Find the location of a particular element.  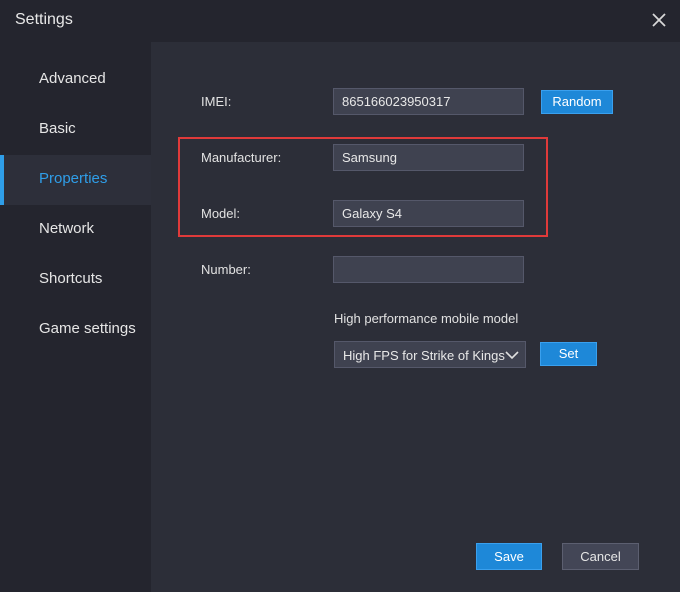

perf-model-select: High FPS for Strike of Kings is located at coordinates (430, 354).